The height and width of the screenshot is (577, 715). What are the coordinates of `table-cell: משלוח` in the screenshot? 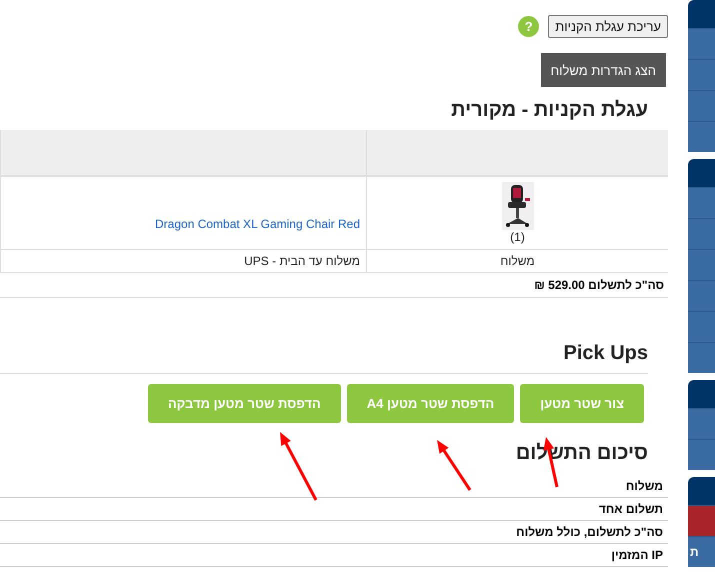 It's located at (517, 261).